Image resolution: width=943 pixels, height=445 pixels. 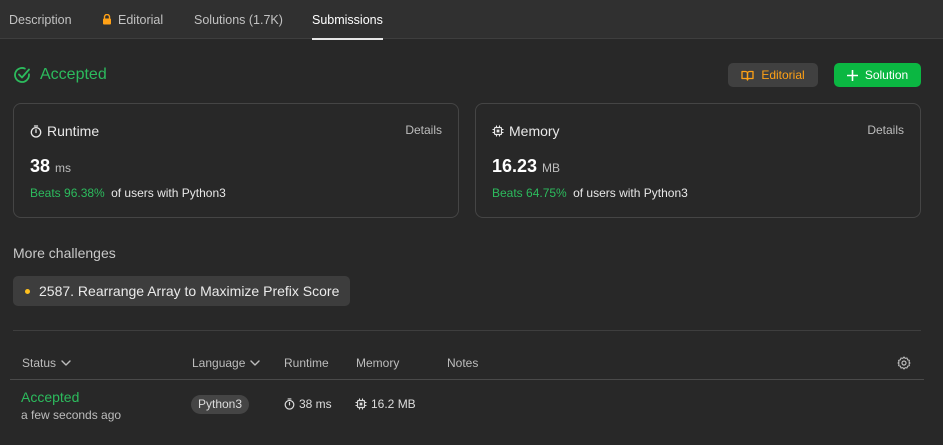 I want to click on tab-submissions: Submissions, so click(x=347, y=20).